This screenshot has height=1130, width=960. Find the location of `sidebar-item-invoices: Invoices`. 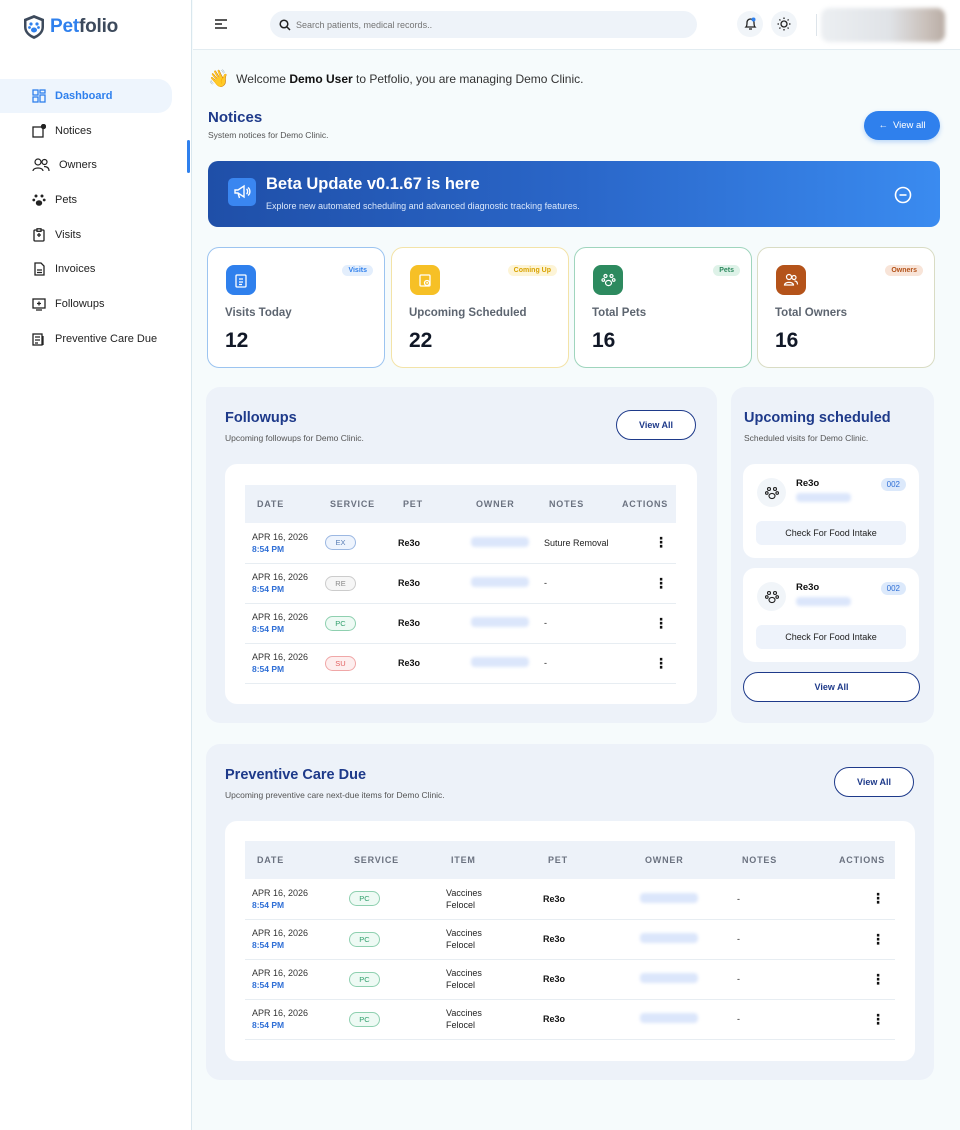

sidebar-item-invoices: Invoices is located at coordinates (96, 269).